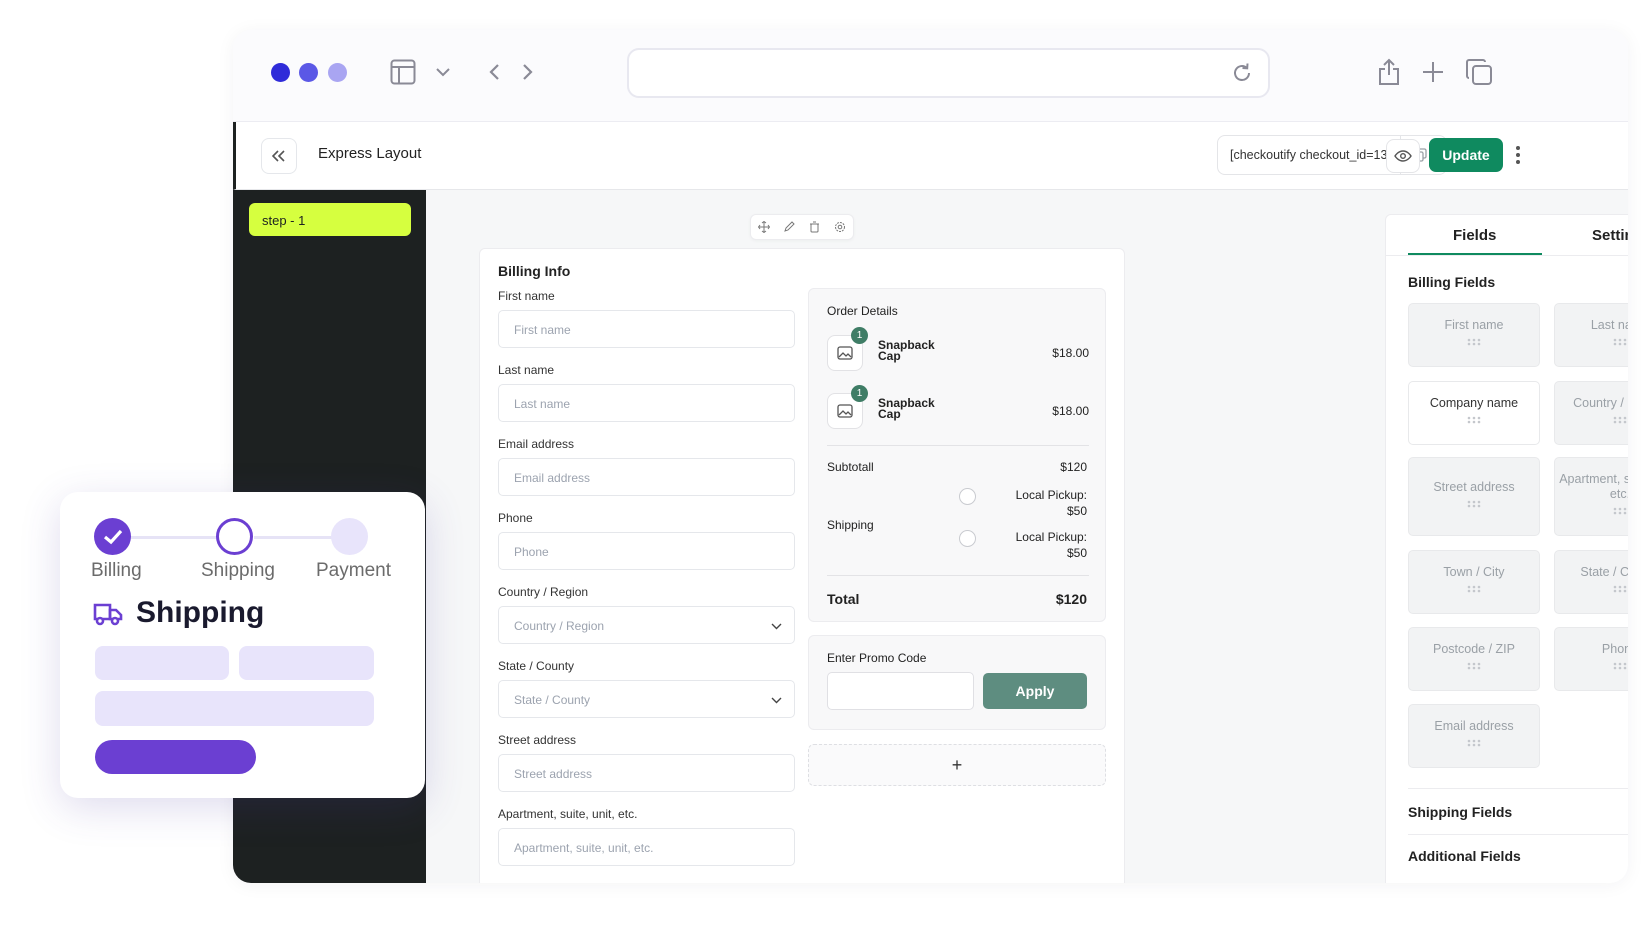 Image resolution: width=1641 pixels, height=938 pixels. Describe the element at coordinates (1604, 572) in the screenshot. I see `chip-label: State / County` at that location.